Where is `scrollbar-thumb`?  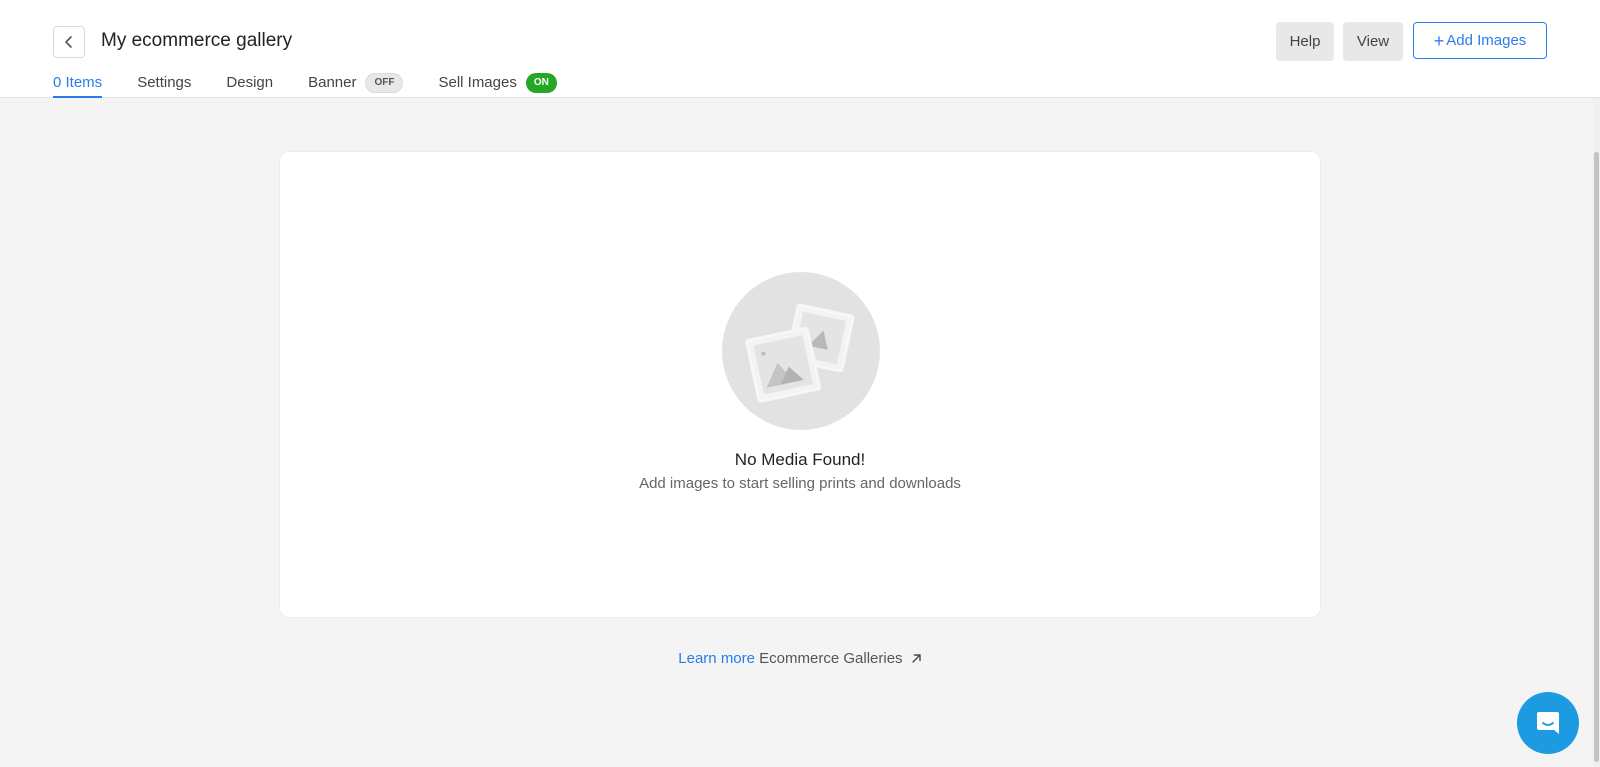
scrollbar-thumb is located at coordinates (1596, 457).